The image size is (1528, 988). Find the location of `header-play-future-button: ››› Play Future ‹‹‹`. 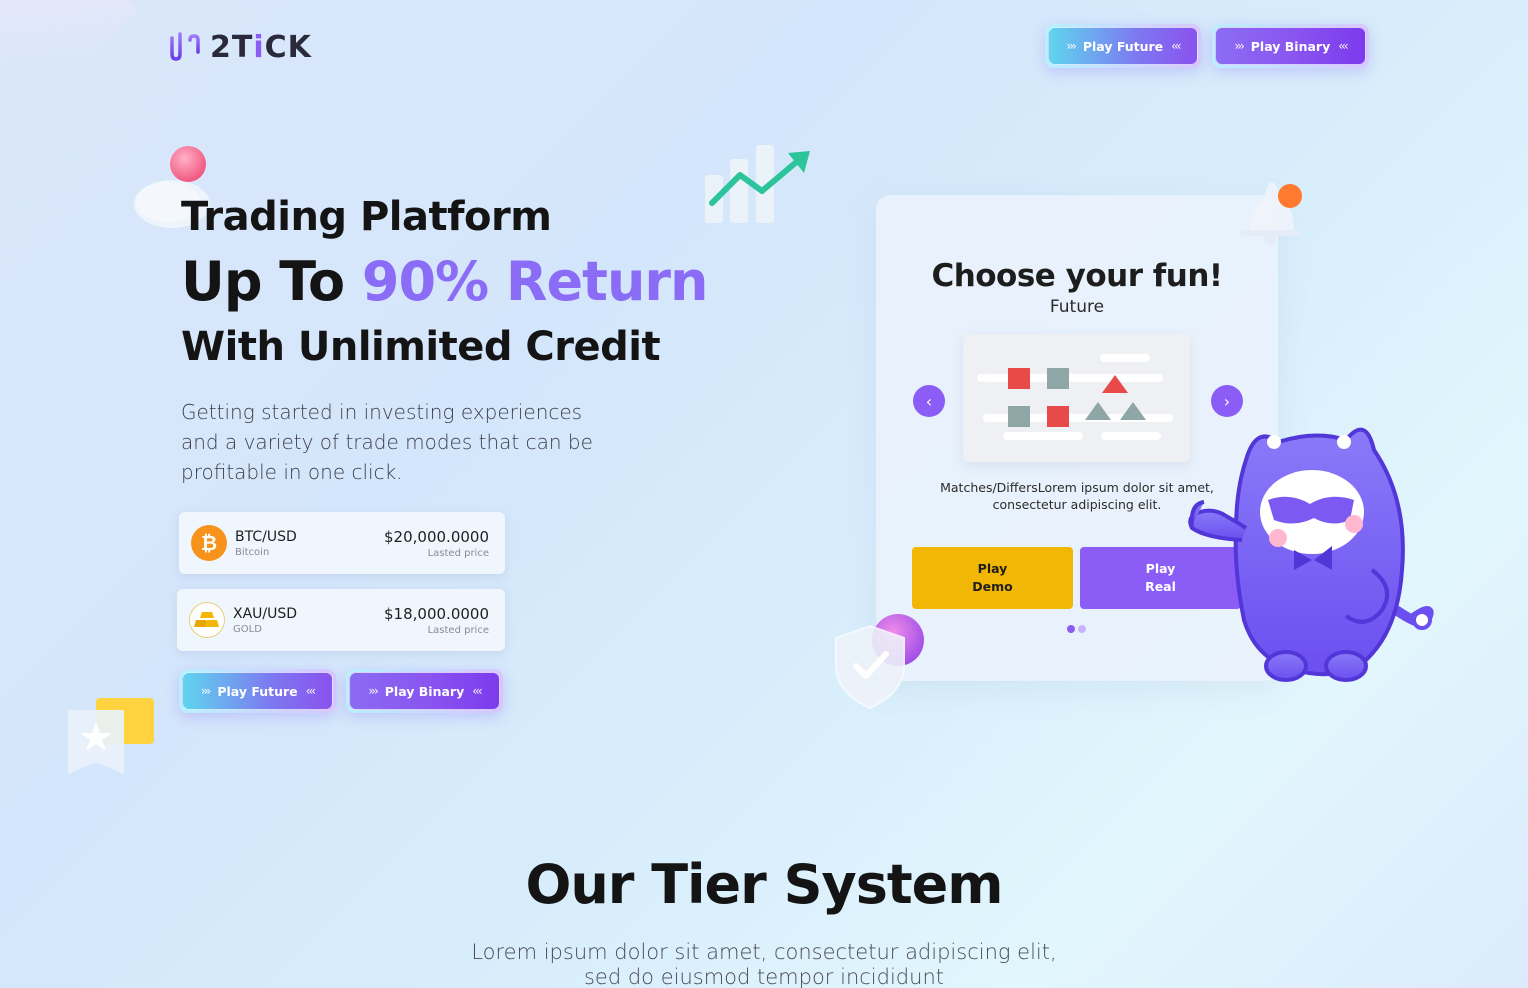

header-play-future-button: ››› Play Future ‹‹‹ is located at coordinates (1123, 46).